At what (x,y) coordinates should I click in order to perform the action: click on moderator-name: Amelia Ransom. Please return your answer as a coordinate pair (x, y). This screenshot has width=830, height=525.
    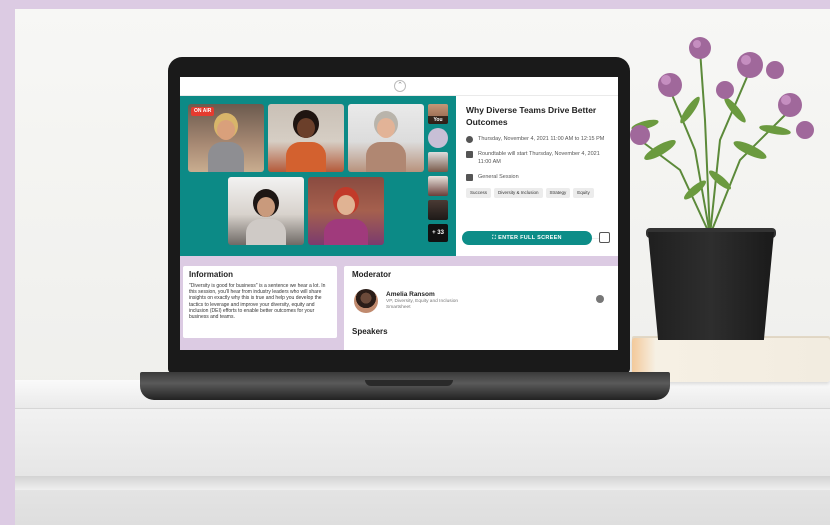
    Looking at the image, I should click on (410, 294).